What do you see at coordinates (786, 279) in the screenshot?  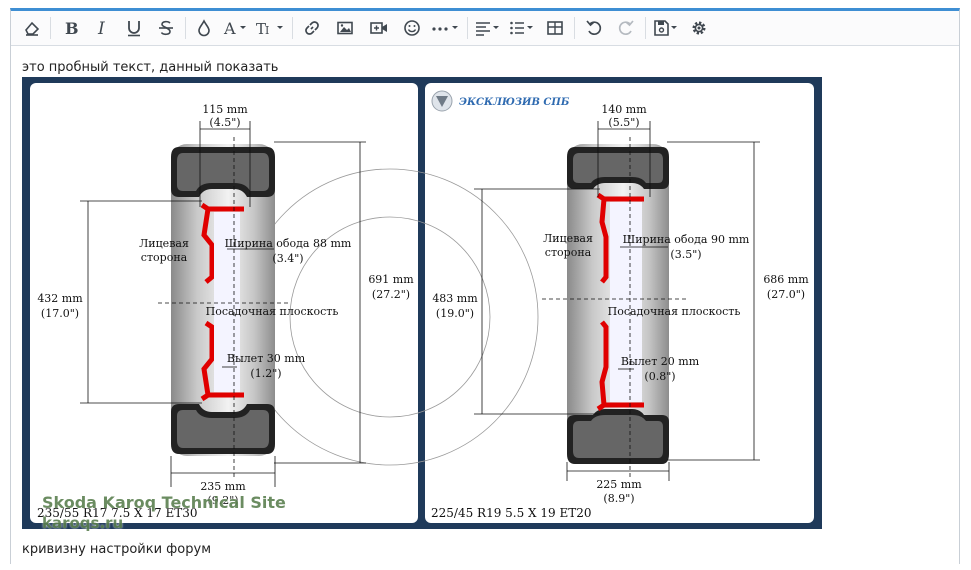 I see `right-overall-diam: 686 mm` at bounding box center [786, 279].